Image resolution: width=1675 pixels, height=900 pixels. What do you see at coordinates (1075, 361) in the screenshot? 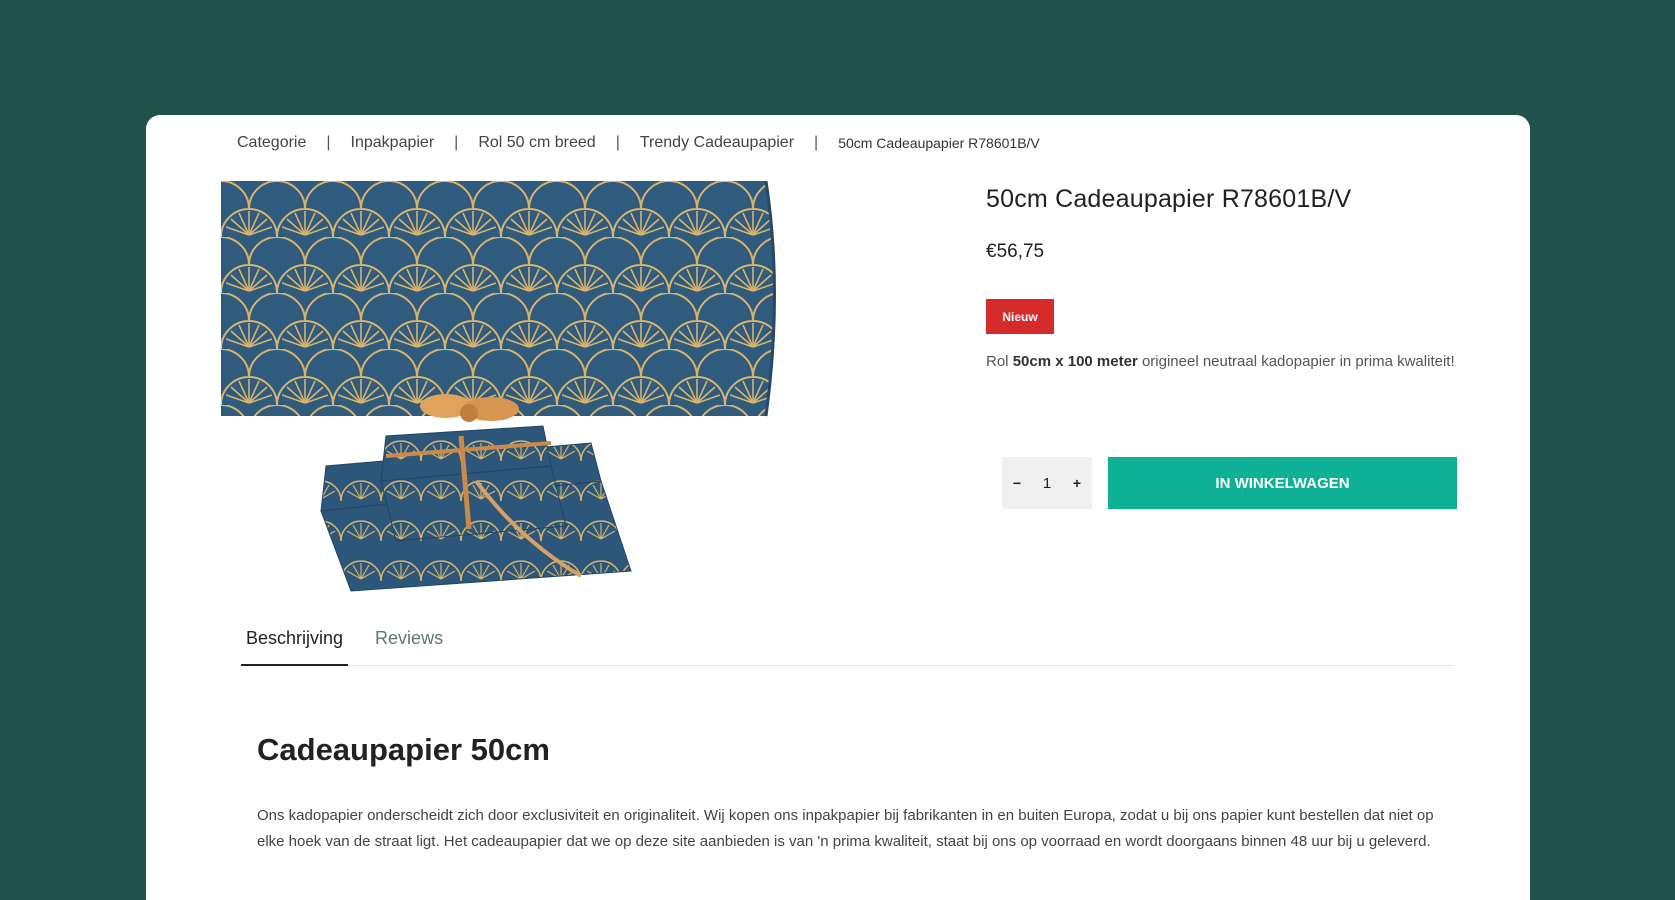
I see `short-desc-highlight: 50cm x 100 meter` at bounding box center [1075, 361].